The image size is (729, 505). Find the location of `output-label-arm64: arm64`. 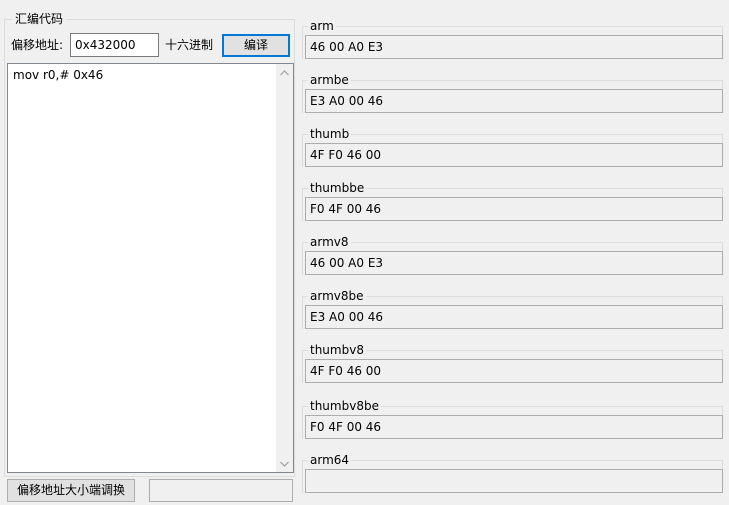

output-label-arm64: arm64 is located at coordinates (330, 460).